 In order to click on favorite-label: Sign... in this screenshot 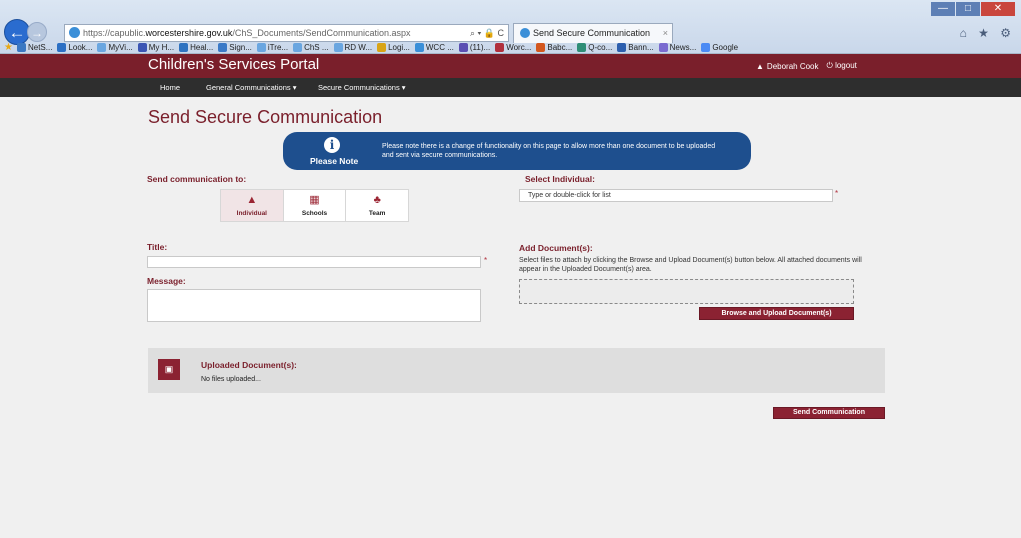, I will do `click(240, 47)`.